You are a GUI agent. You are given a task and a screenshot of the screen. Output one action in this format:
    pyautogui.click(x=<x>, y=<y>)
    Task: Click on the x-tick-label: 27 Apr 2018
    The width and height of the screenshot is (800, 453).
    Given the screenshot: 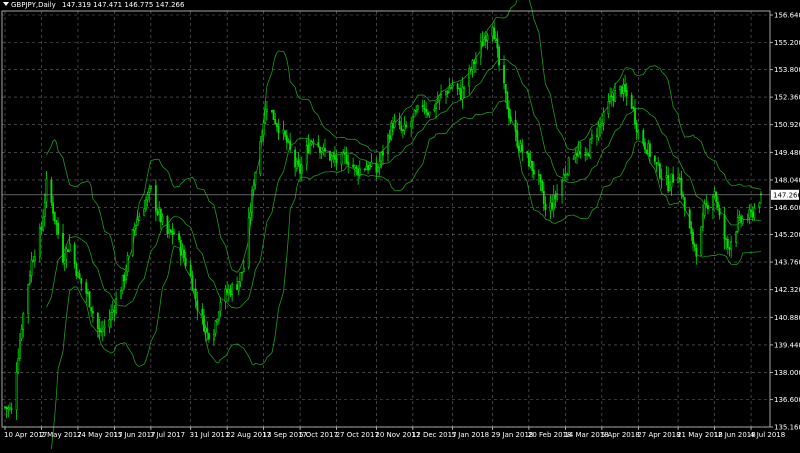 What is the action you would take?
    pyautogui.click(x=658, y=435)
    